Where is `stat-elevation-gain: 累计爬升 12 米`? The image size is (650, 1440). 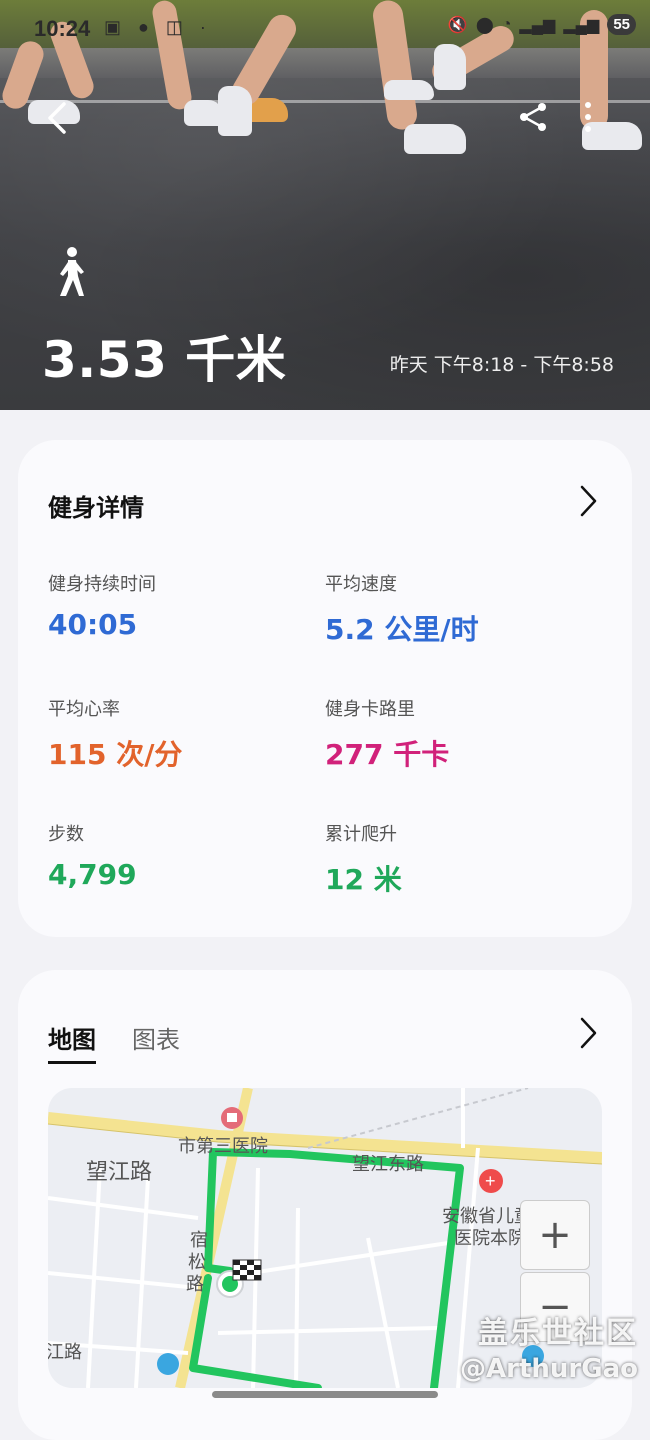
stat-elevation-gain: 累计爬升 12 米 is located at coordinates (363, 859).